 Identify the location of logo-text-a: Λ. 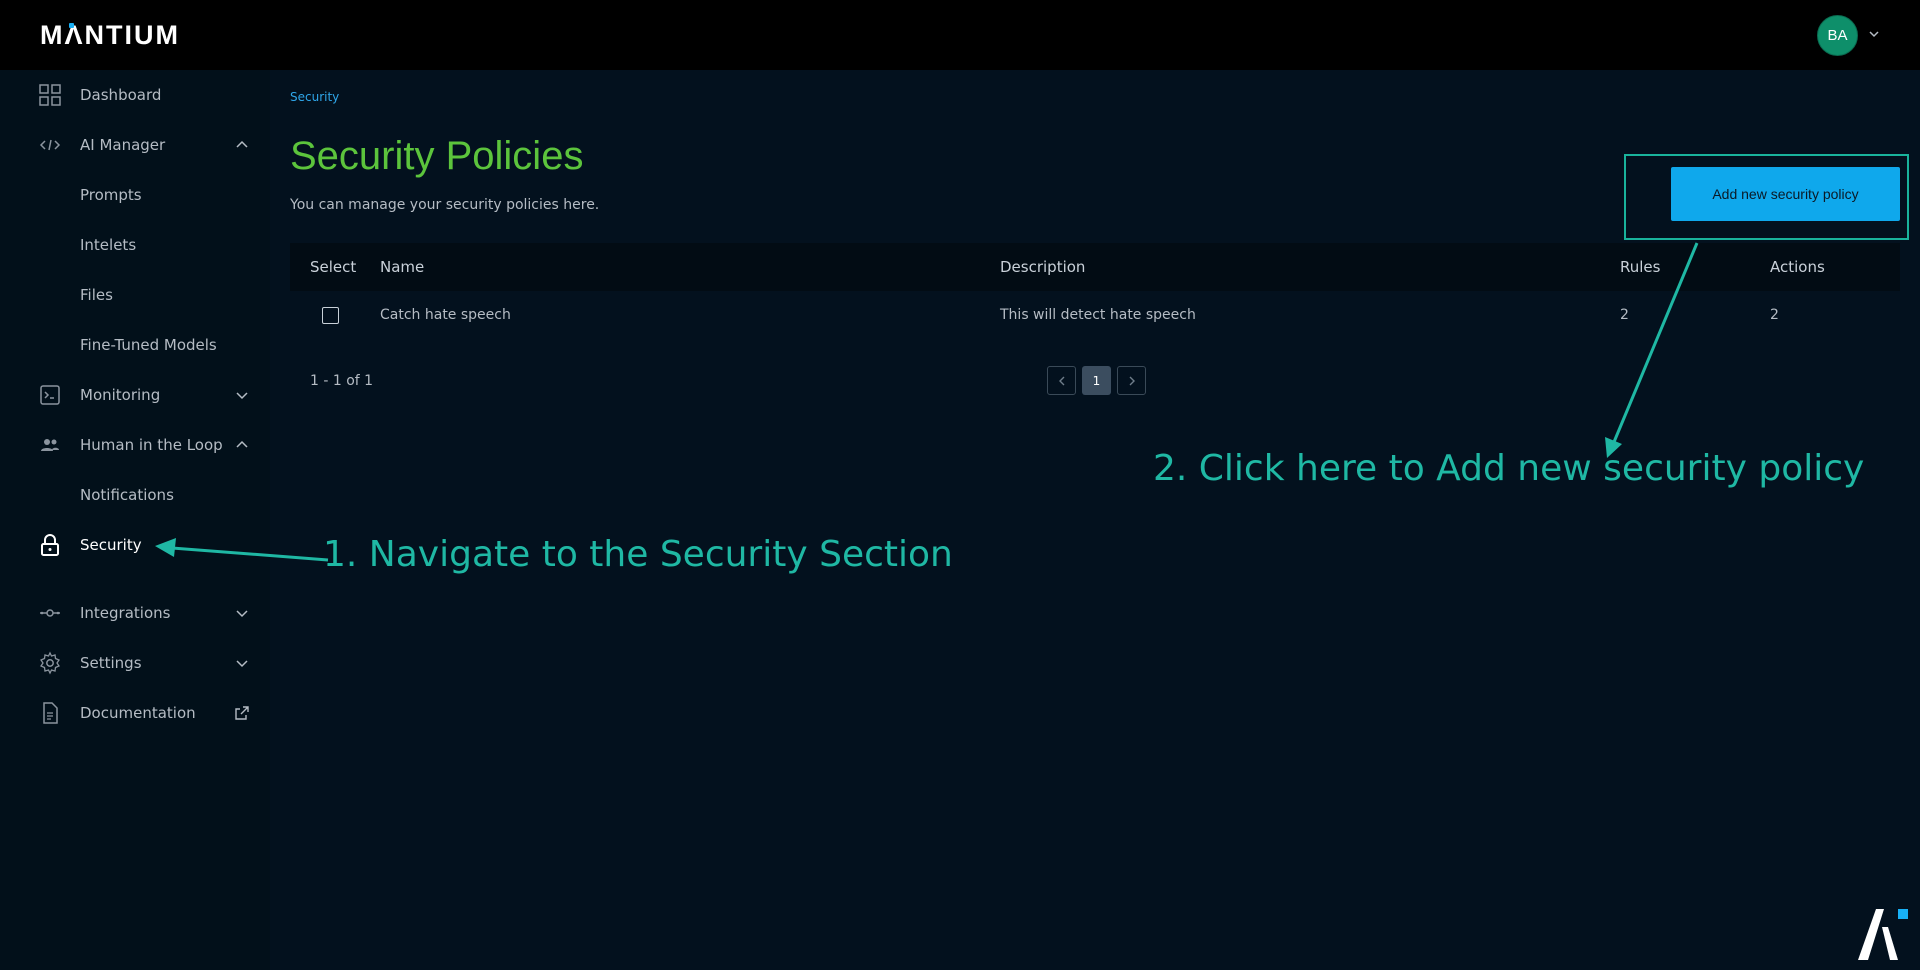
(74, 34).